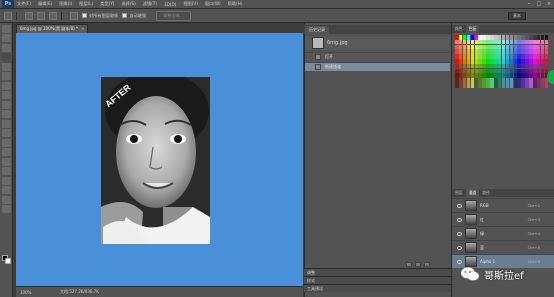 This screenshot has width=554, height=297. What do you see at coordinates (6, 133) in the screenshot?
I see `gradient-tool-icon` at bounding box center [6, 133].